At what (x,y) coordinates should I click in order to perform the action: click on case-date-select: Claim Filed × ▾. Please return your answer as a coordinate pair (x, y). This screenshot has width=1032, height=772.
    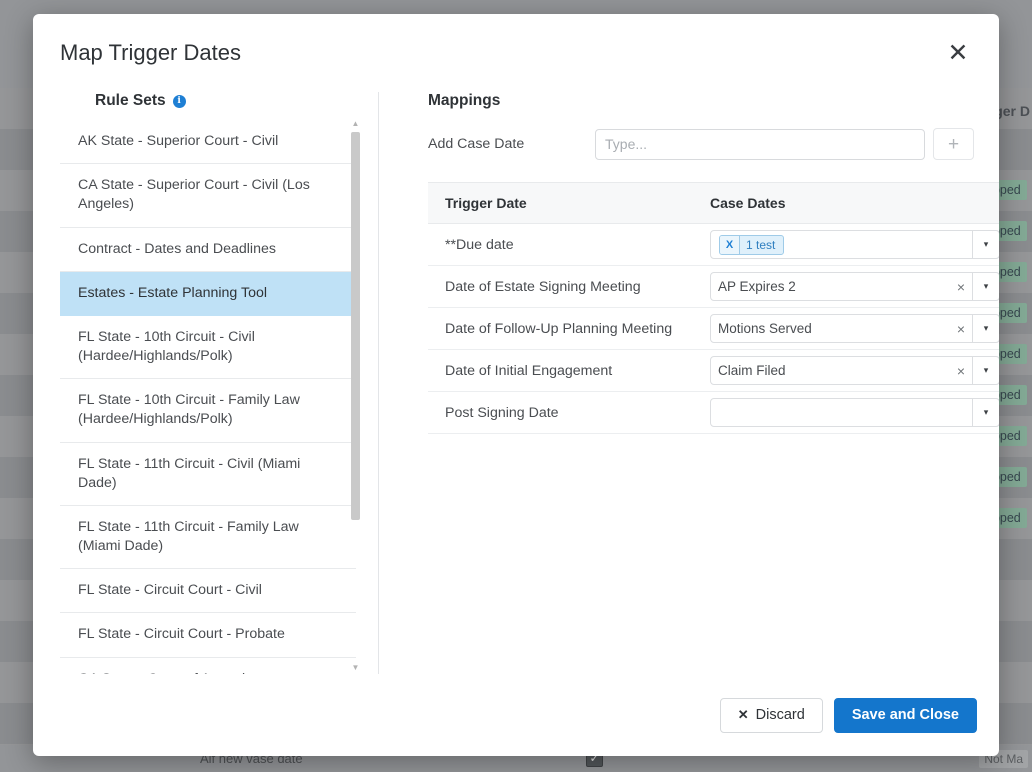
    Looking at the image, I should click on (854, 370).